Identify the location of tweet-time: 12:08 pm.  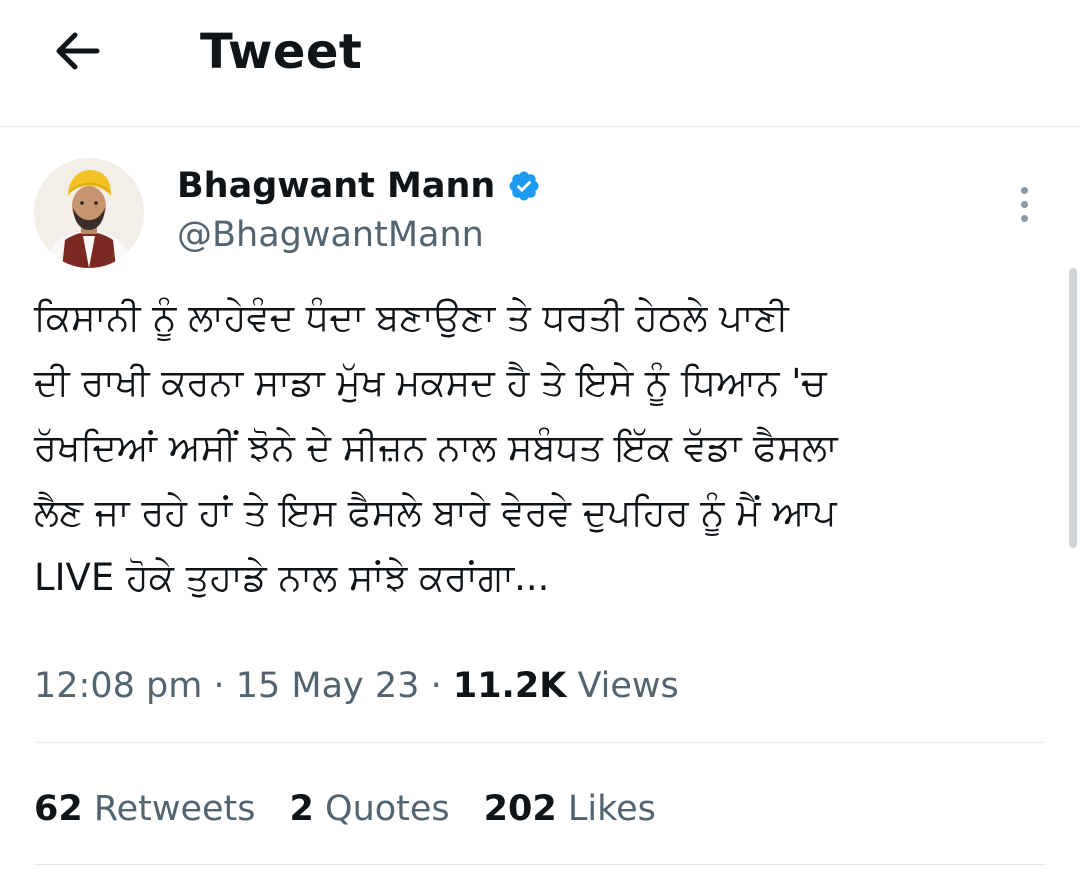
(118, 686).